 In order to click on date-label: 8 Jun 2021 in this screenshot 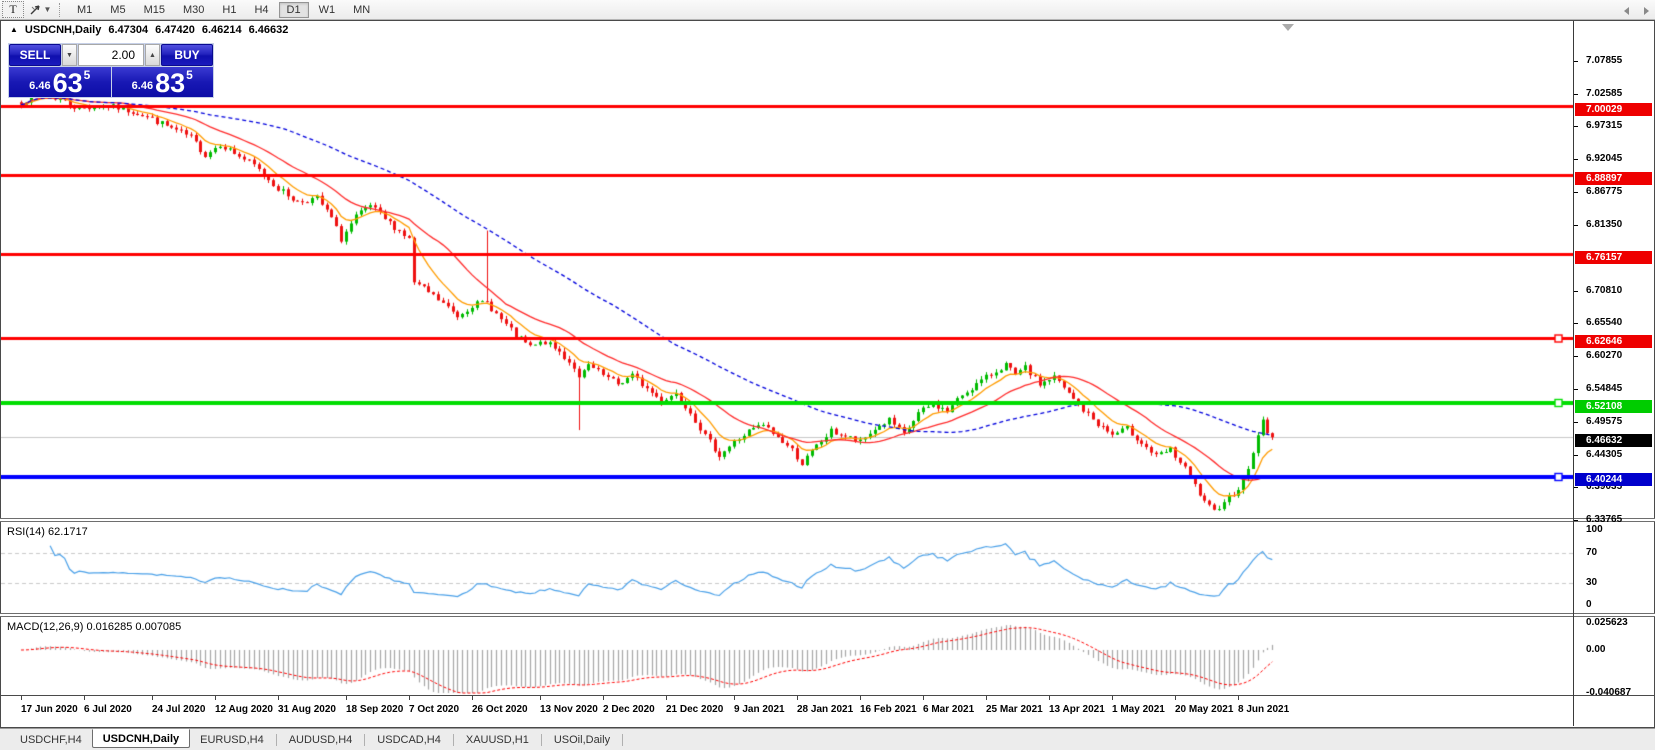, I will do `click(1264, 709)`.